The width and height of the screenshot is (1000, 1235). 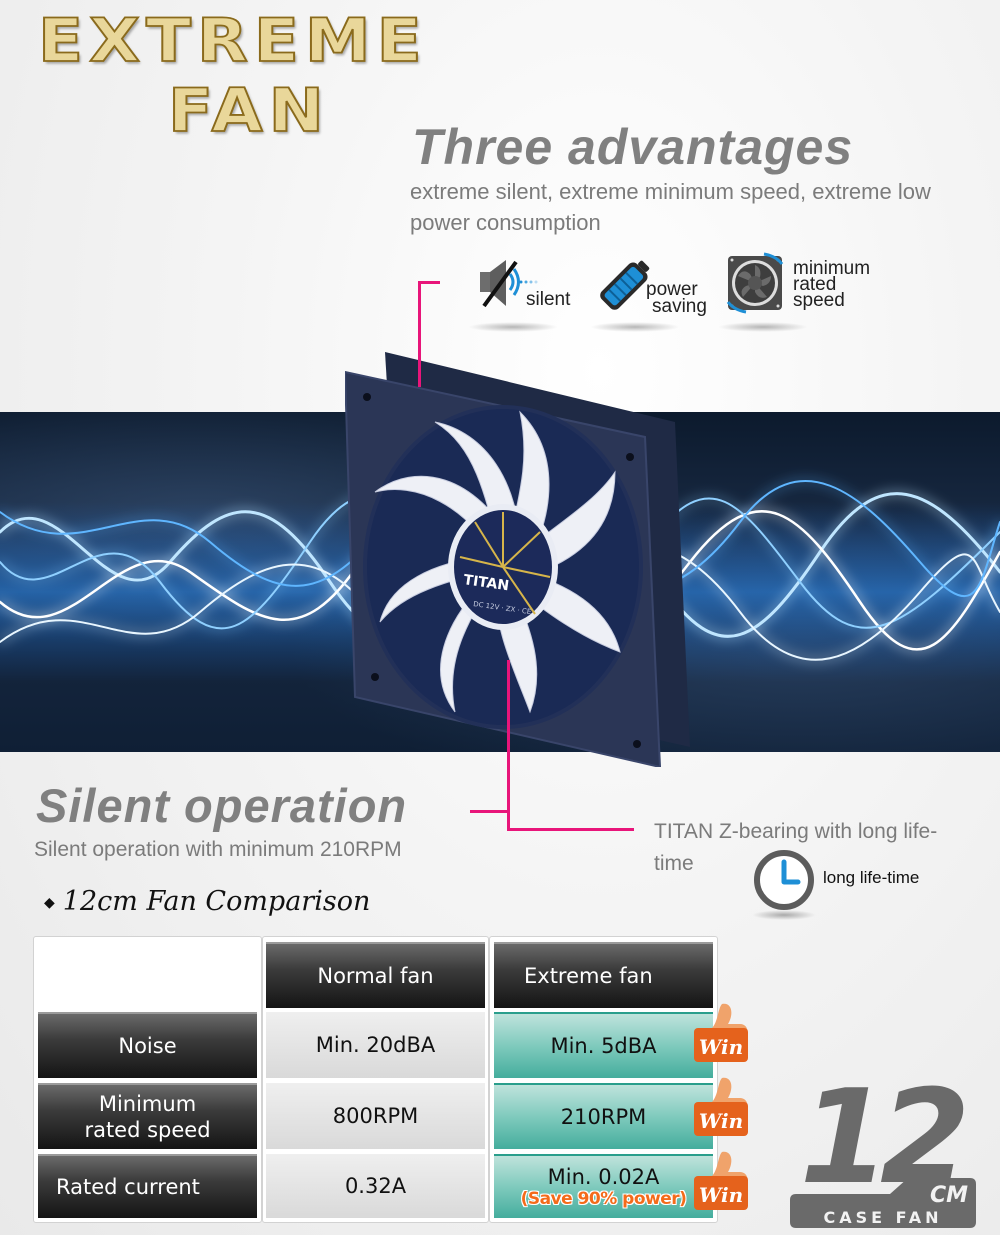 What do you see at coordinates (784, 880) in the screenshot?
I see `clock-icon` at bounding box center [784, 880].